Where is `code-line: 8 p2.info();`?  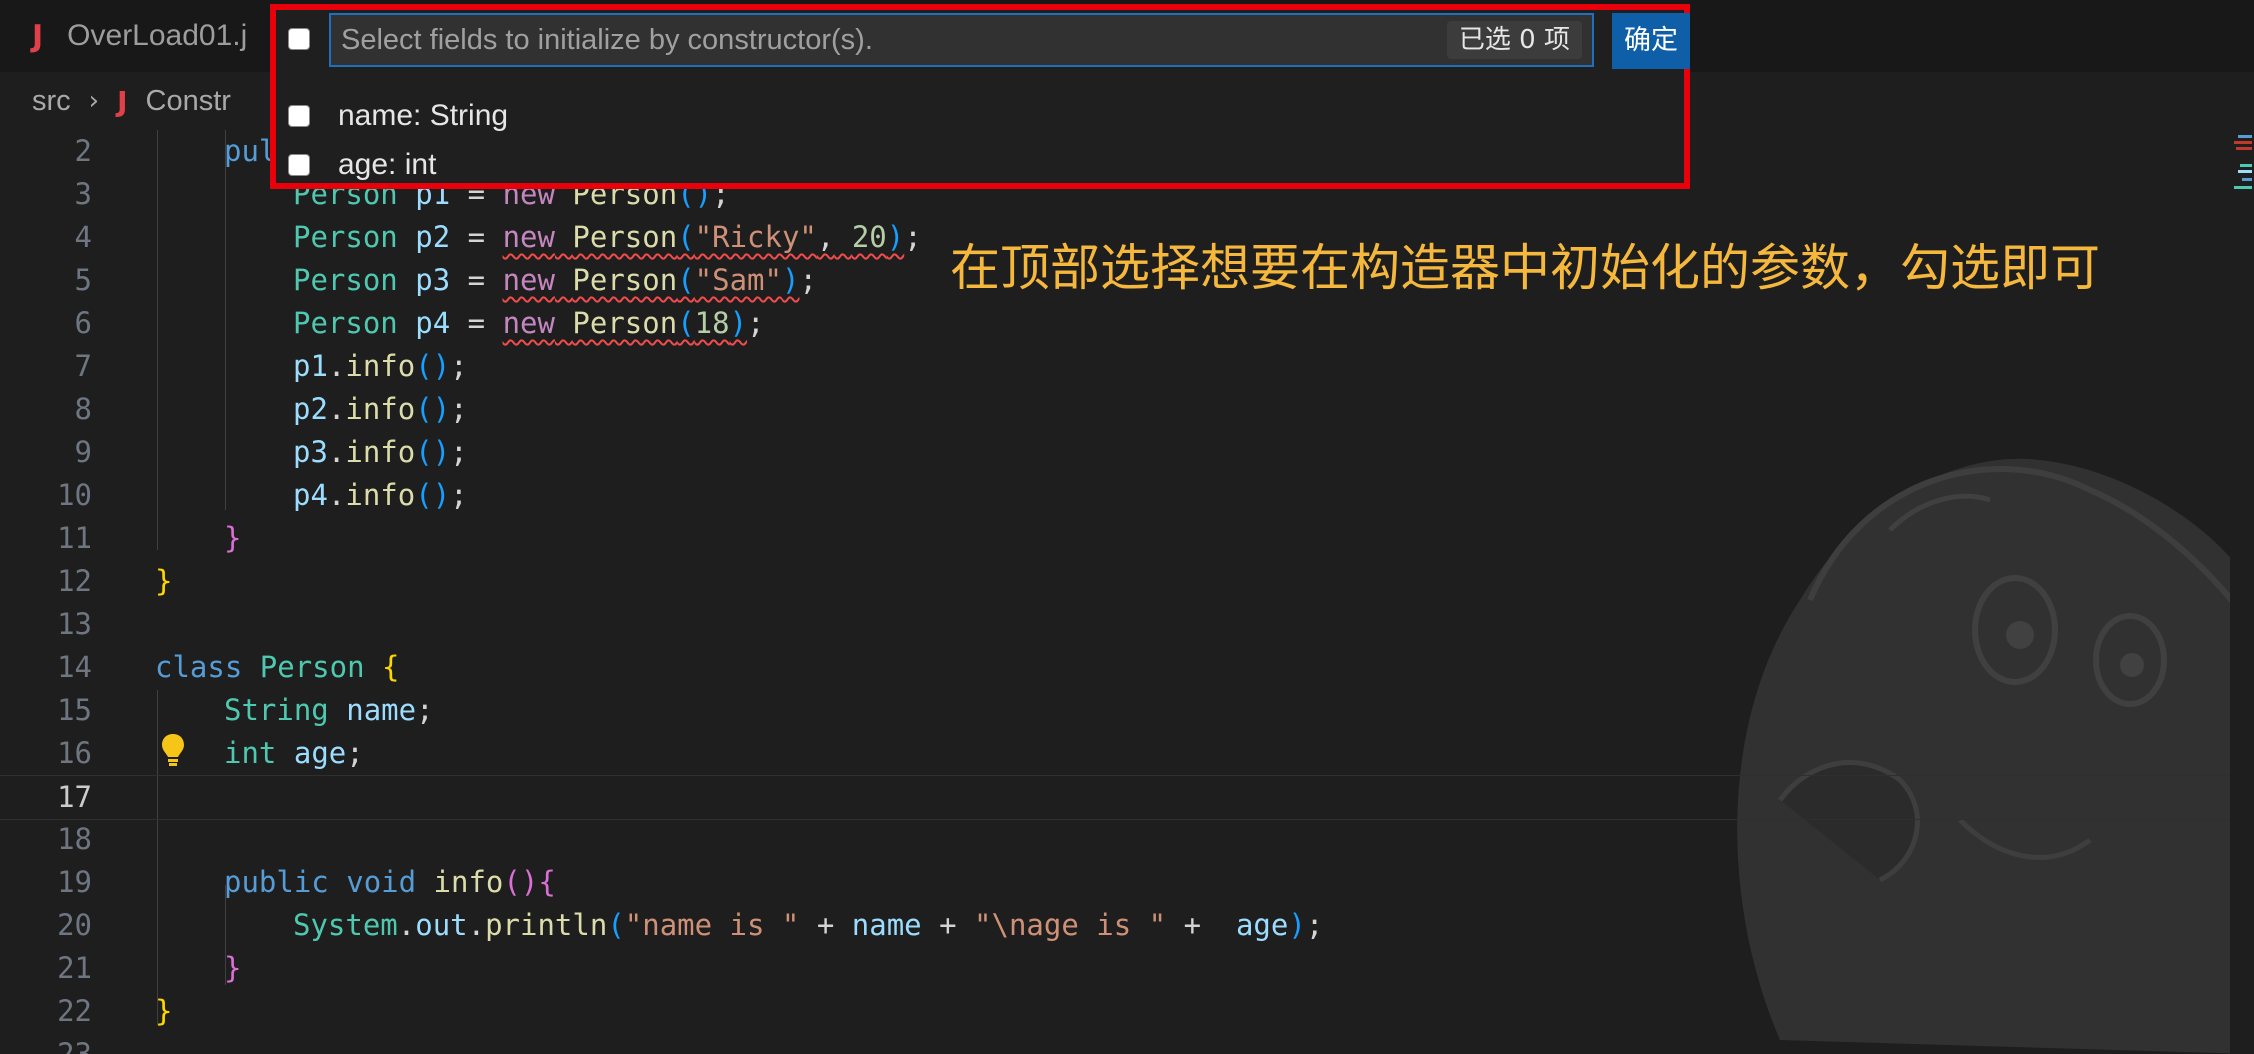
code-line: 8 p2.info(); is located at coordinates (1115, 409).